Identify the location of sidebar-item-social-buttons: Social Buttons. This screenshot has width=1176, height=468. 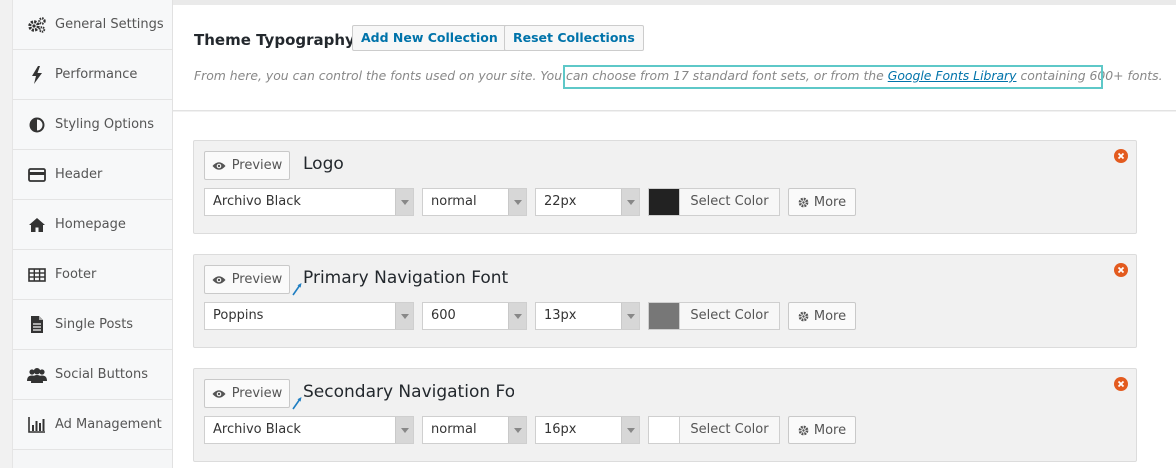
(92, 375).